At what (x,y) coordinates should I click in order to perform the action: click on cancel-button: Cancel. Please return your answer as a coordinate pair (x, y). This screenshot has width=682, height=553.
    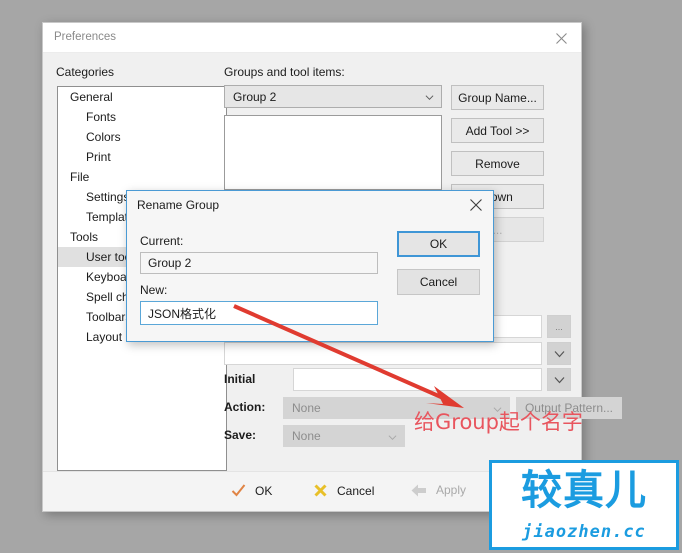
    Looking at the image, I should click on (343, 490).